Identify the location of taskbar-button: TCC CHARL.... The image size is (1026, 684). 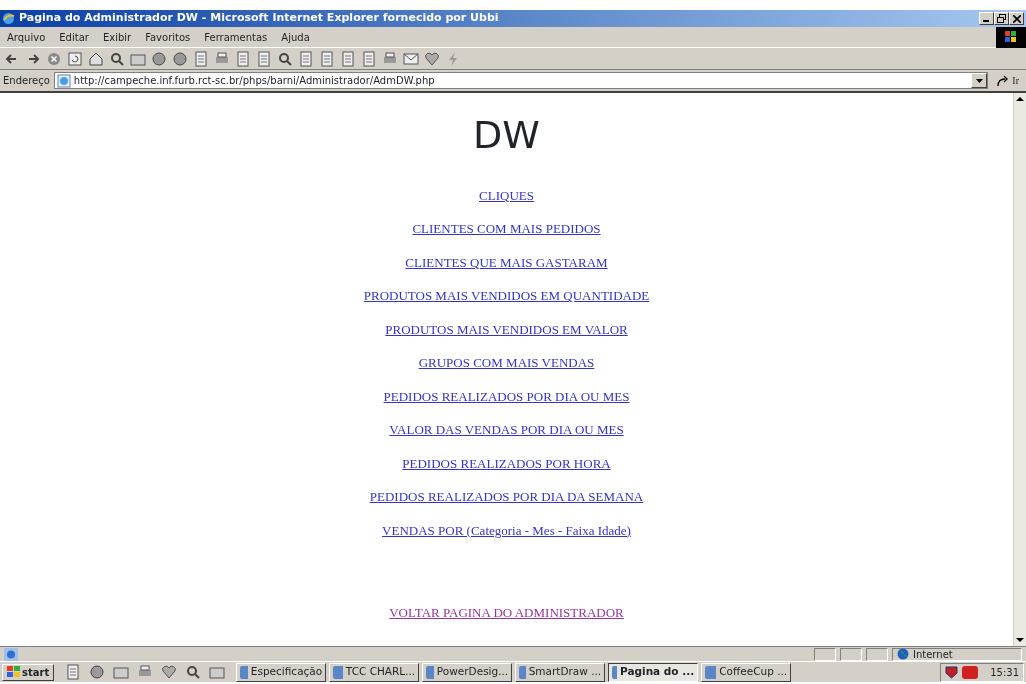
(374, 672).